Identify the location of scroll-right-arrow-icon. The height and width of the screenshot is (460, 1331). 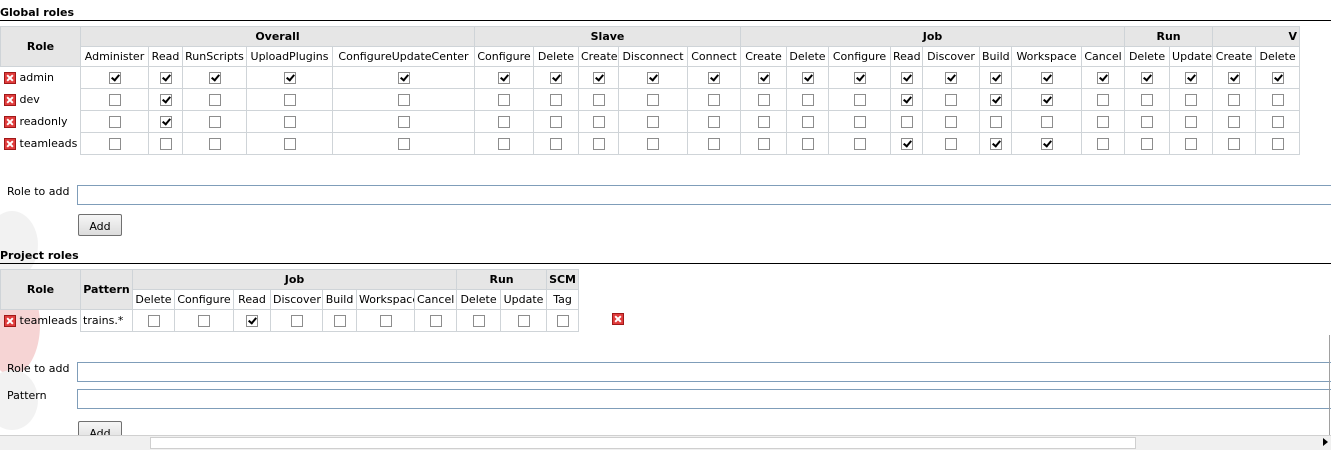
(1325, 442).